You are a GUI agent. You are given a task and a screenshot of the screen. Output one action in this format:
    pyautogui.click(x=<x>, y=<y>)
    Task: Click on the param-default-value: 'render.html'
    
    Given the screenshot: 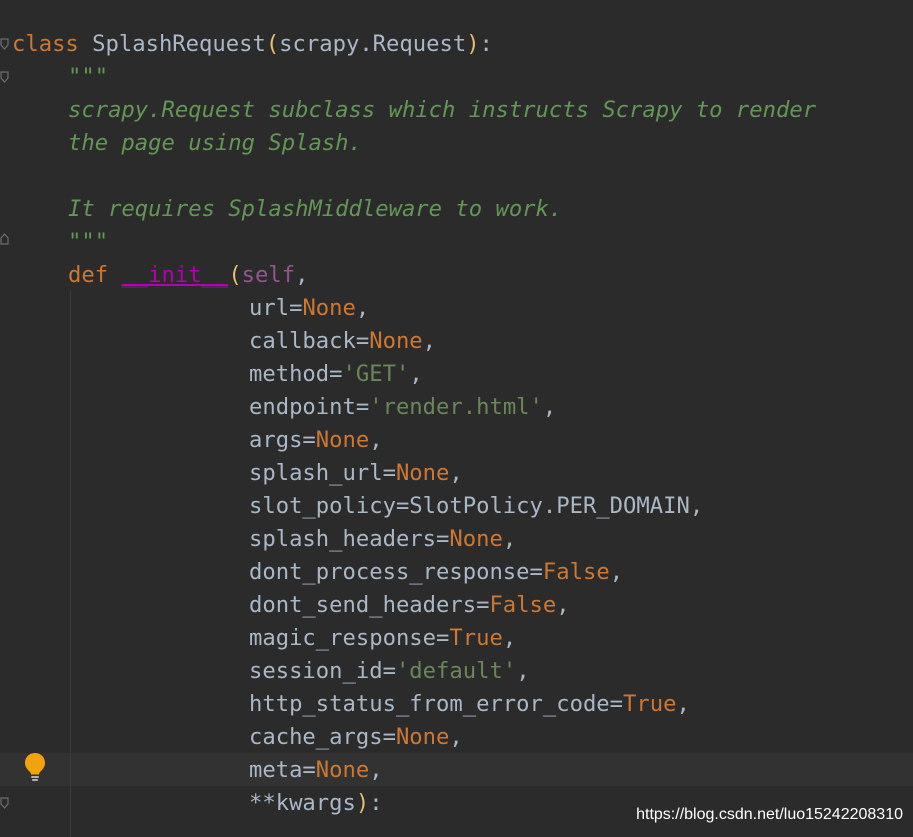 What is the action you would take?
    pyautogui.click(x=456, y=407)
    